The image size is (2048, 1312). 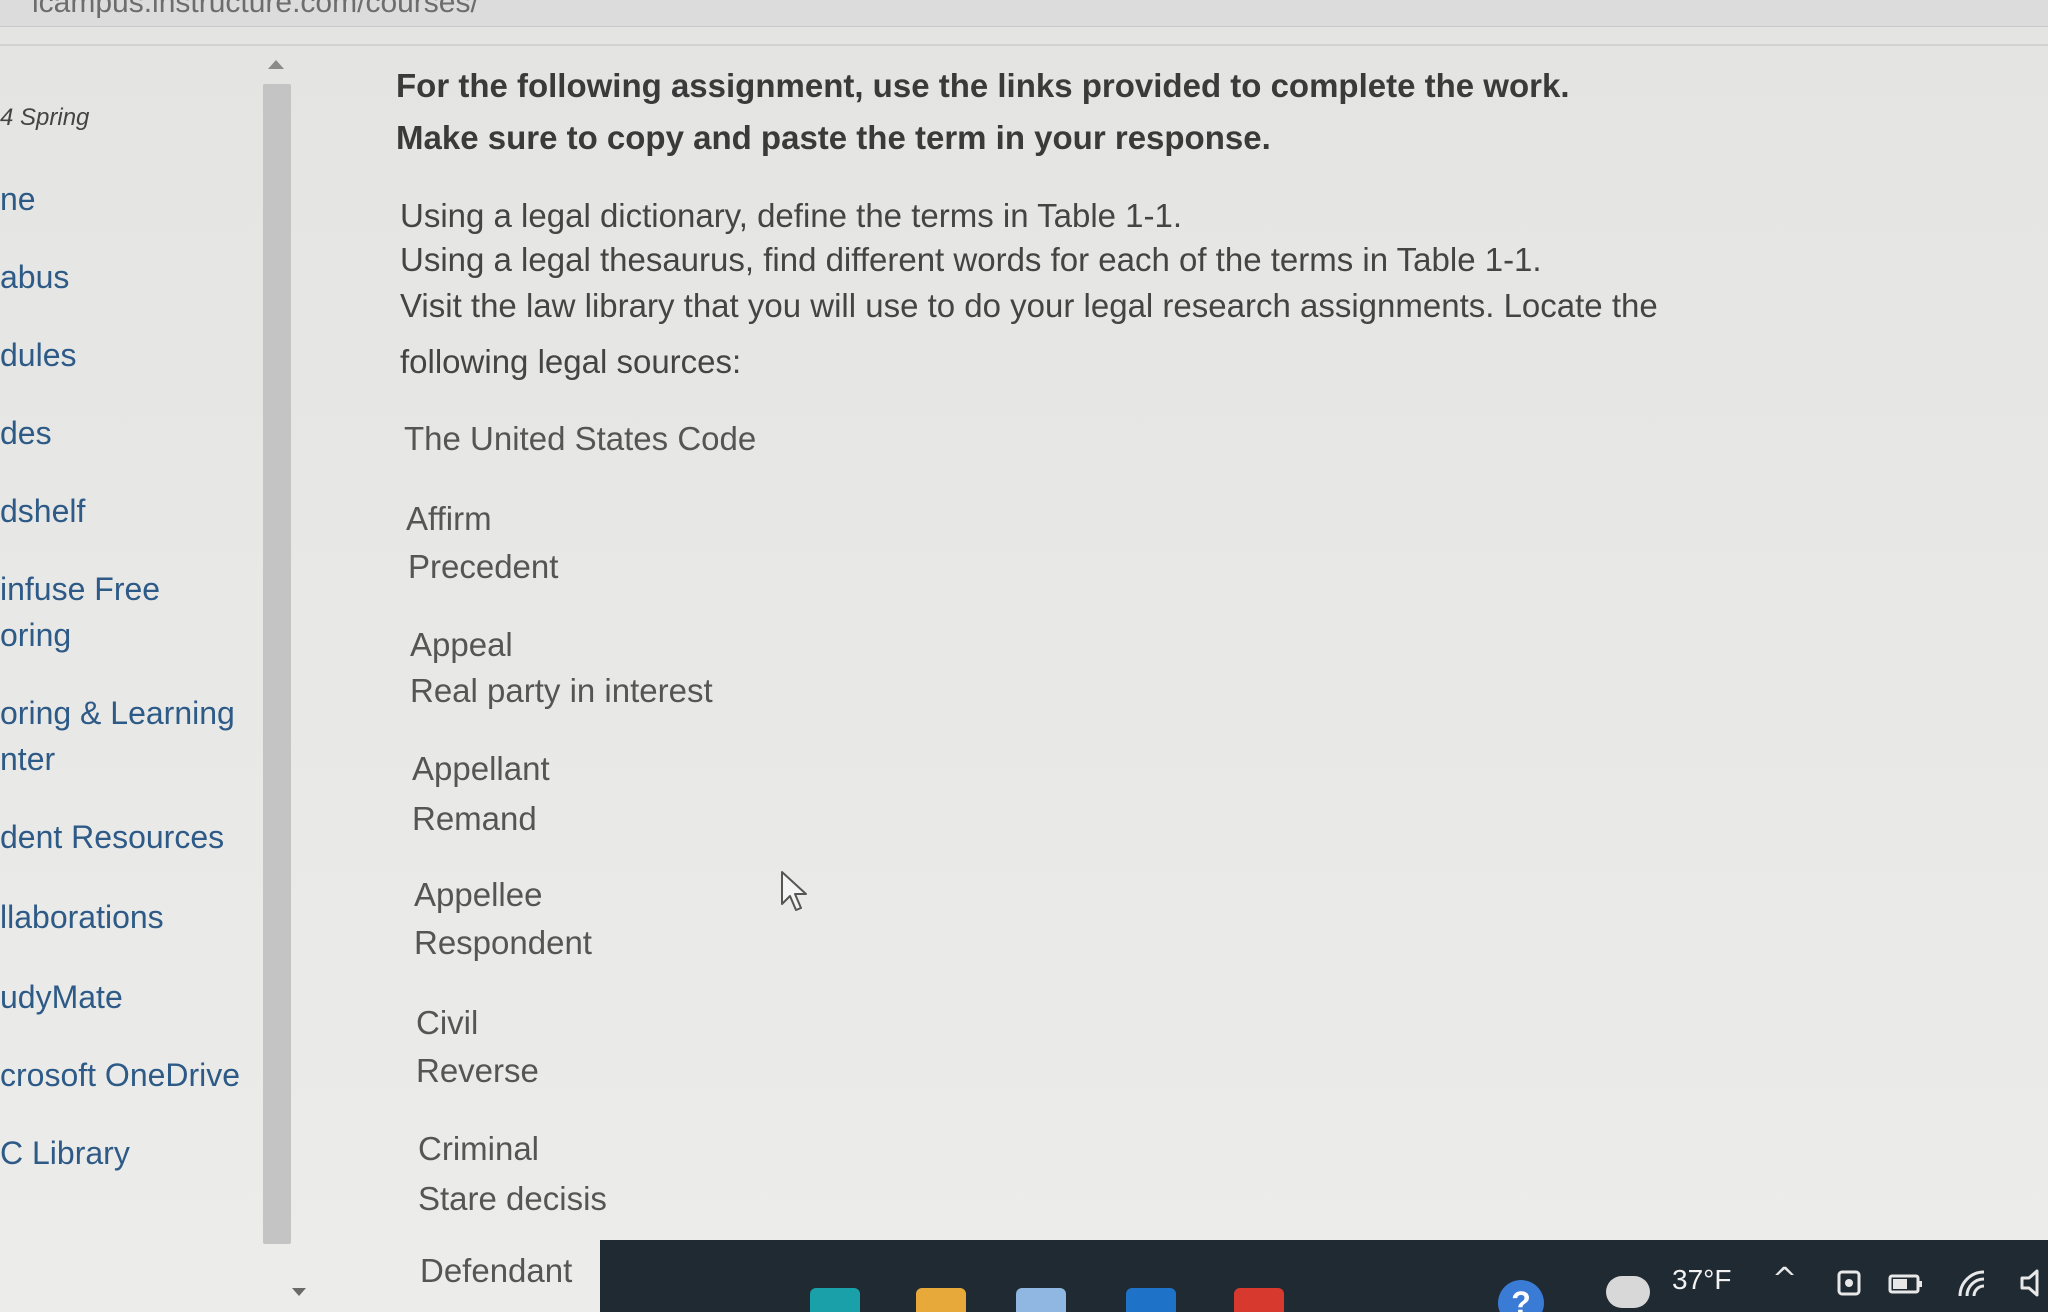 I want to click on taskbar: ? 37°F ^, so click(x=1324, y=1276).